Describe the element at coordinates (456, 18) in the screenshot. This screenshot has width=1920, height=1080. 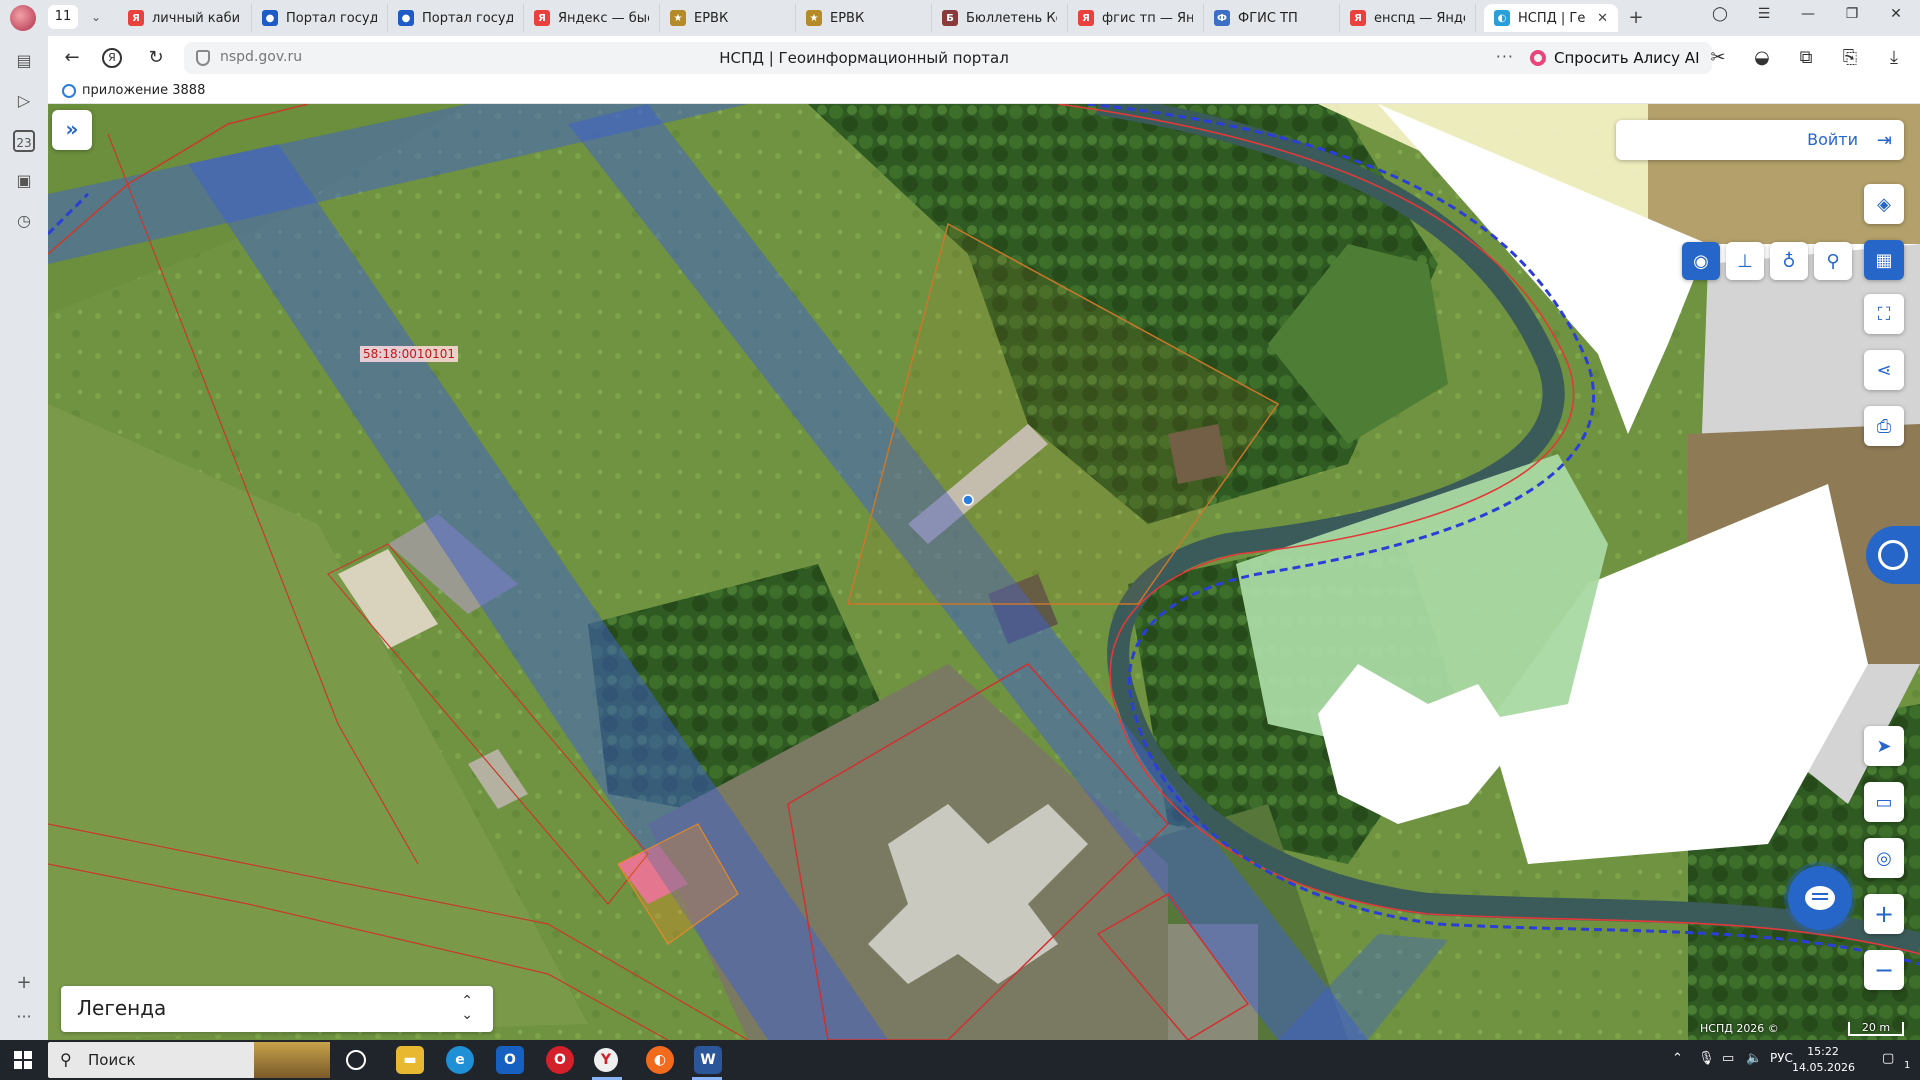
I see `tab-3: ● Портал государственных услуг` at that location.